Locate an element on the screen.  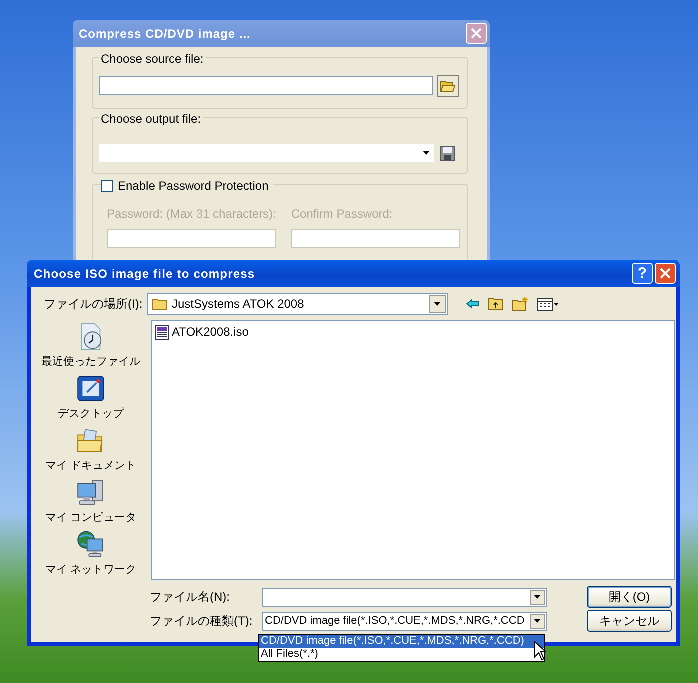
look-in-value: JustSystems ATOK 2008 is located at coordinates (239, 304).